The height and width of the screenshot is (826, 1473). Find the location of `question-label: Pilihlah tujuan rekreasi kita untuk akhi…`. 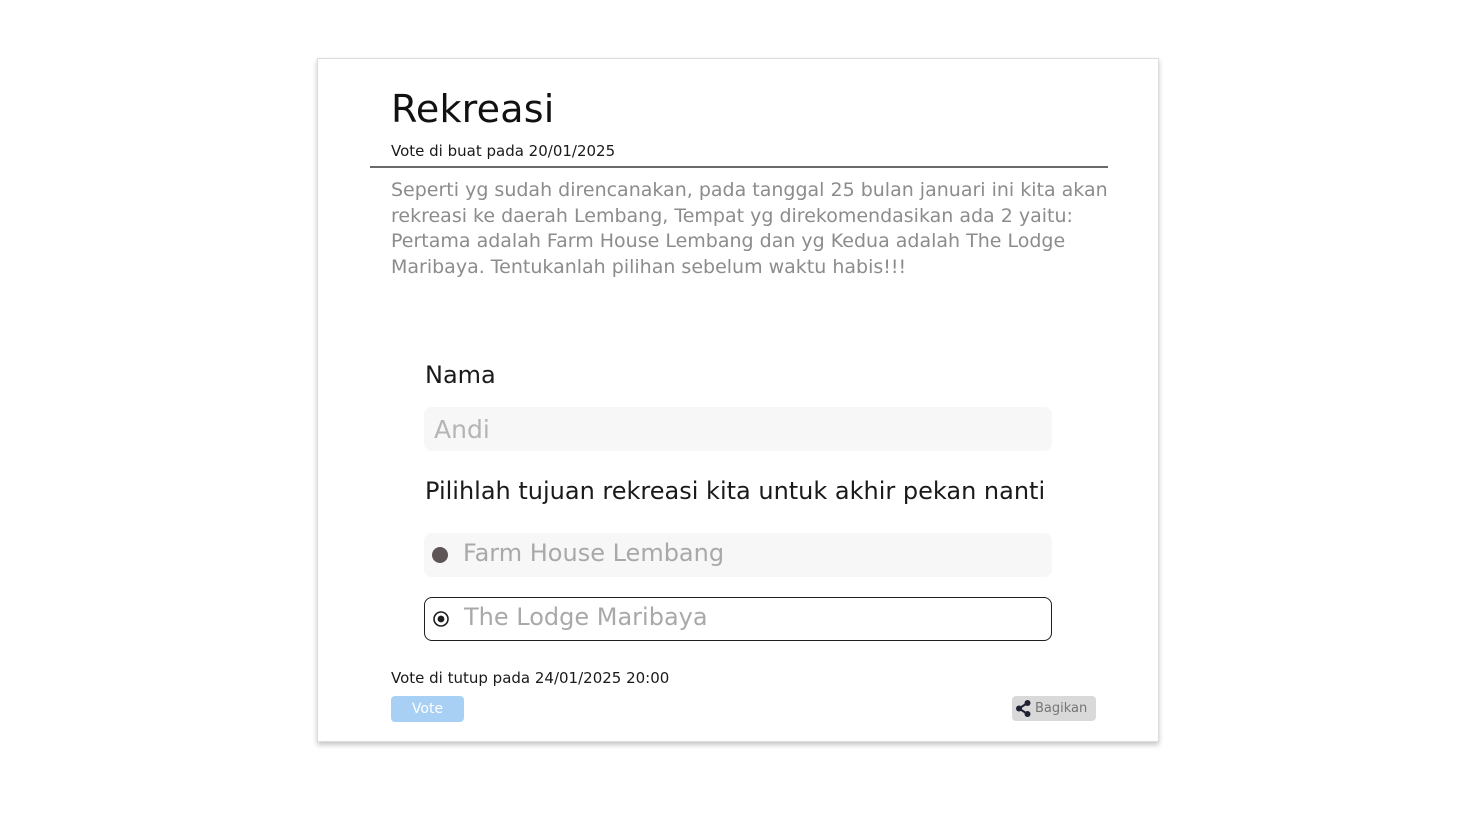

question-label: Pilihlah tujuan rekreasi kita untuk akhi… is located at coordinates (735, 491).